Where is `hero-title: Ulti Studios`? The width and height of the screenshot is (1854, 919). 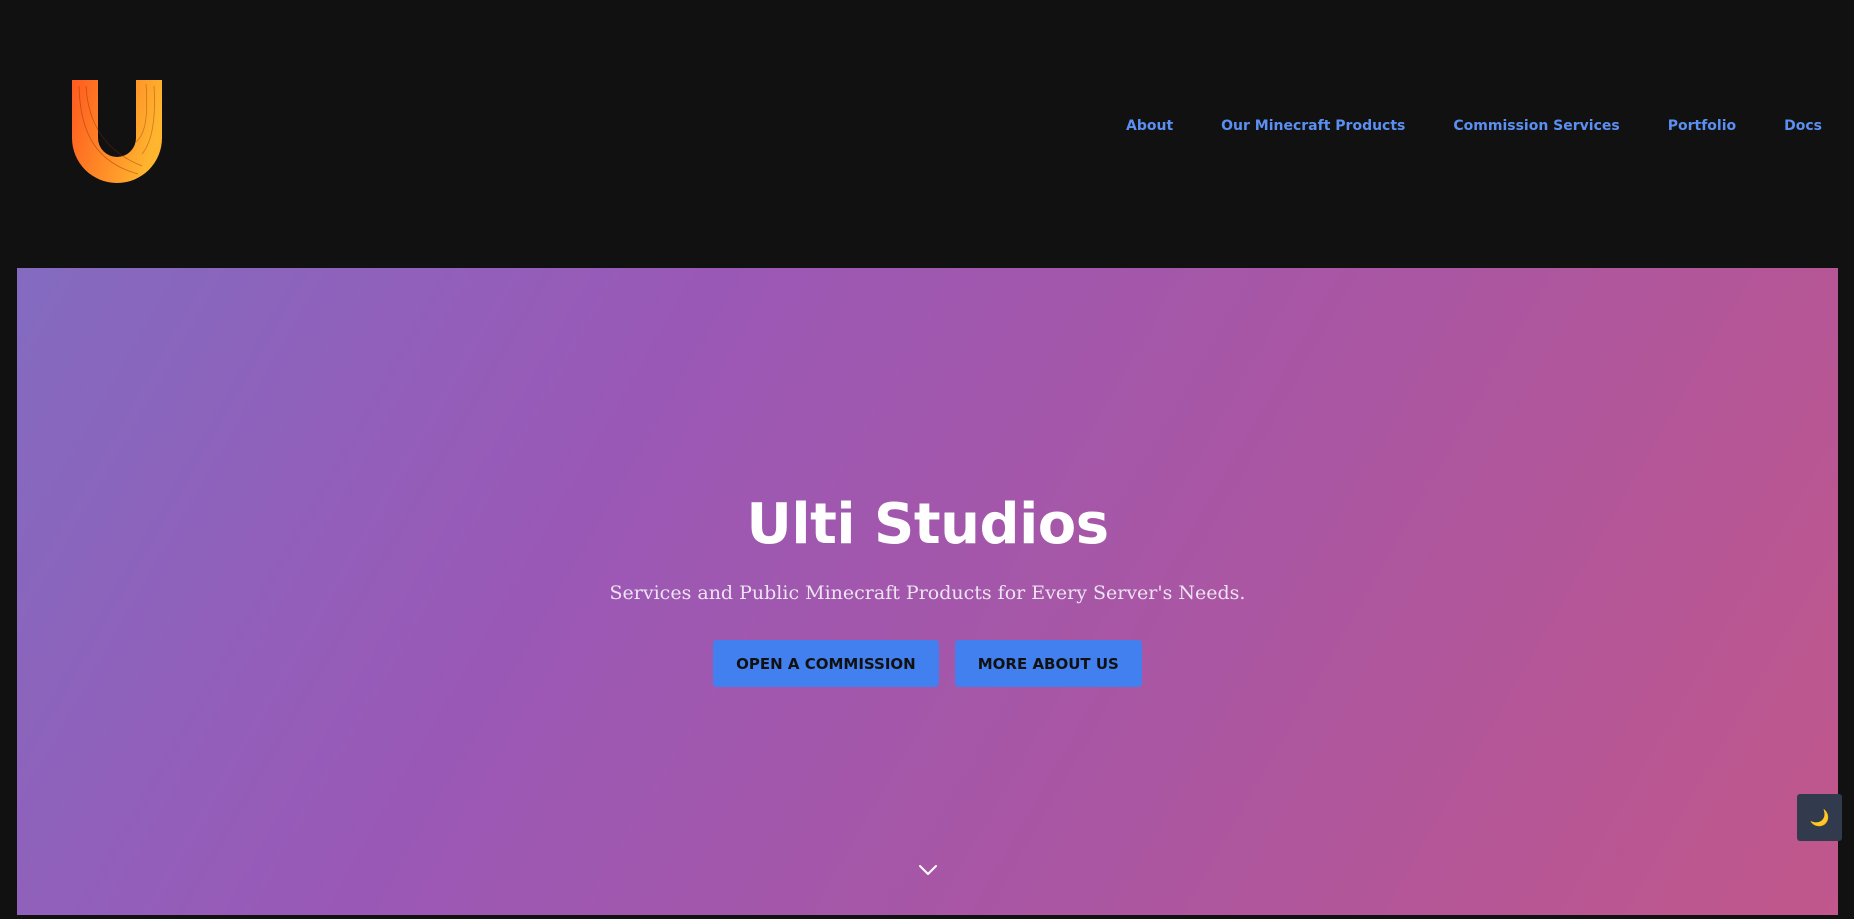 hero-title: Ulti Studios is located at coordinates (927, 524).